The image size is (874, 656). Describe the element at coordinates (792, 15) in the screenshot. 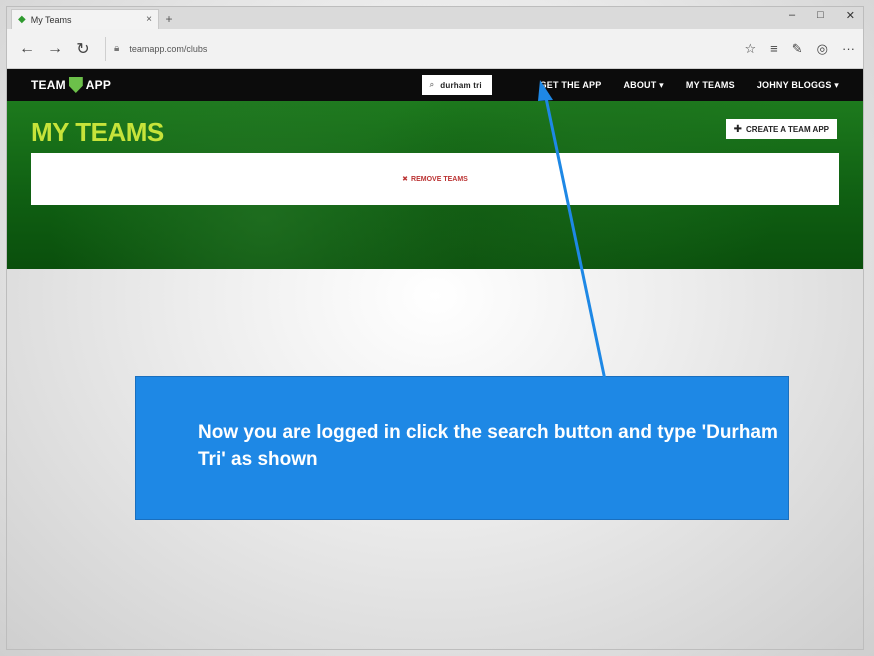

I see `minimize-button: –` at that location.